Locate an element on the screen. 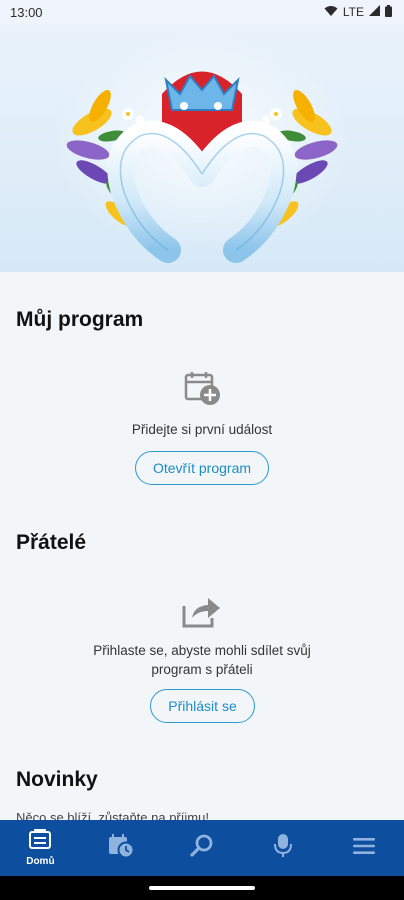 The height and width of the screenshot is (900, 404). open-program-button: Otevřít program is located at coordinates (202, 468).